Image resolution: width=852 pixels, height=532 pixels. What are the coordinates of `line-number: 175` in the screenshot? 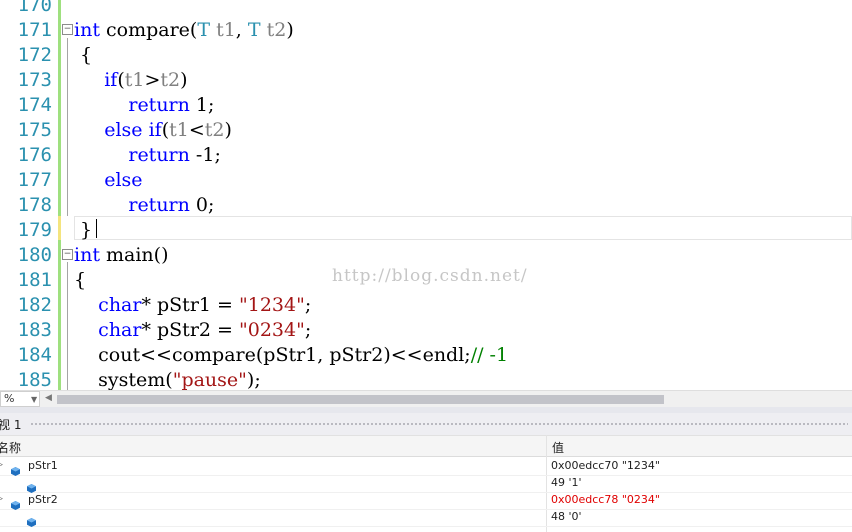 It's located at (34, 130).